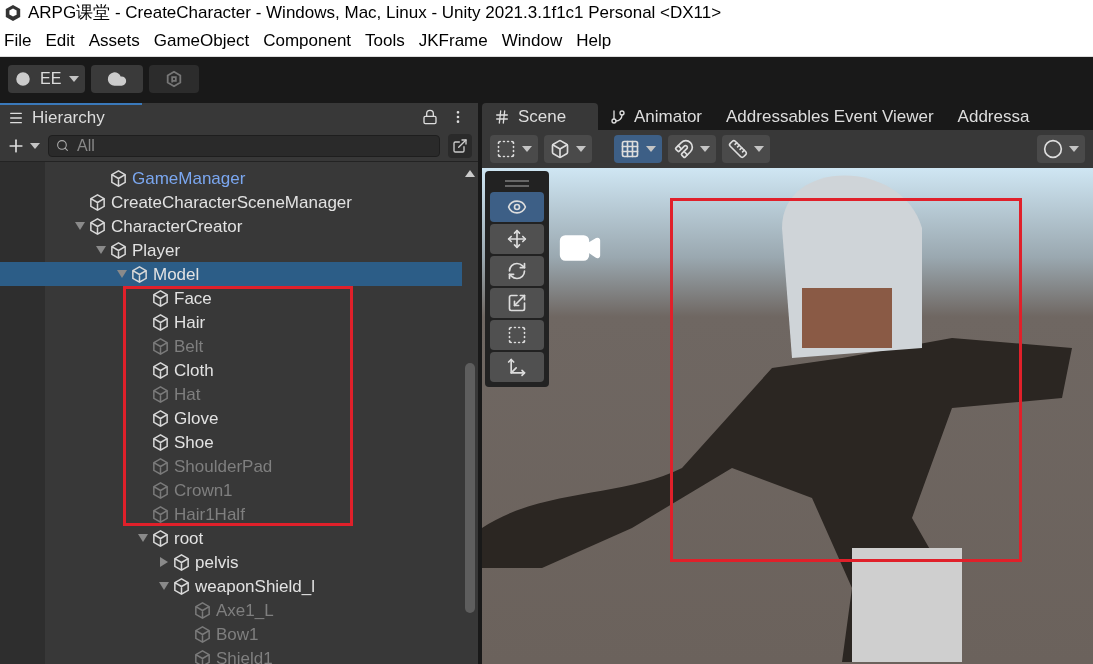 Image resolution: width=1093 pixels, height=664 pixels. I want to click on menu-item: Edit, so click(60, 41).